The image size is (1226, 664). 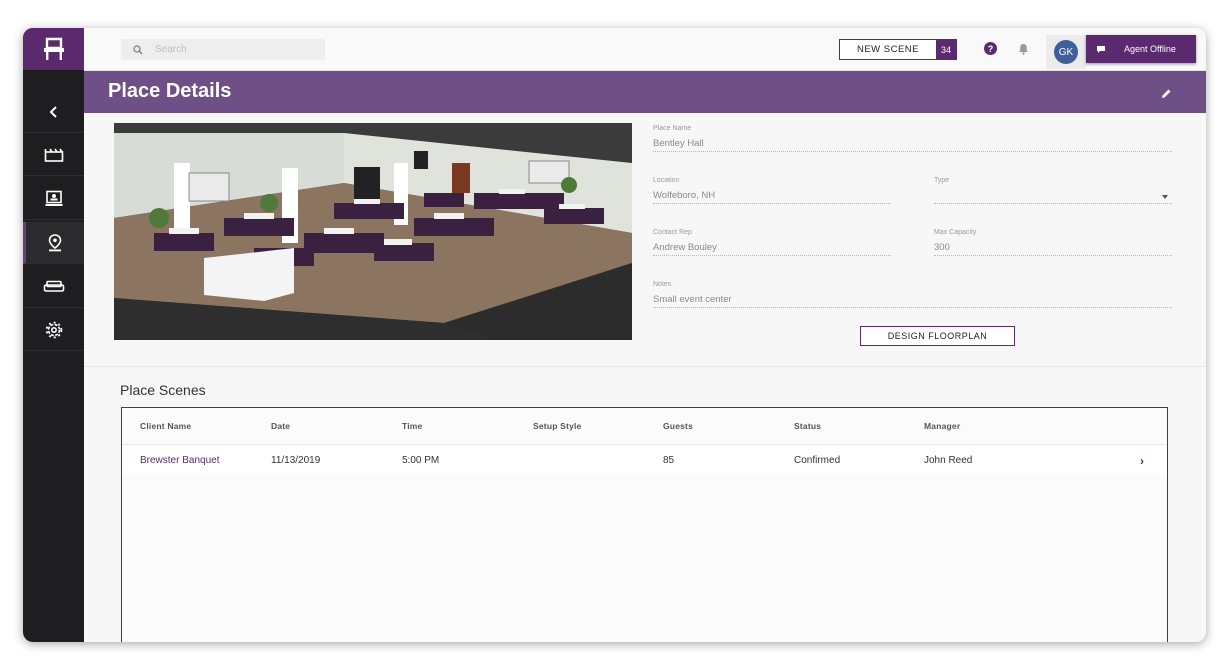 I want to click on new-scene-count-badge: 34, so click(x=946, y=49).